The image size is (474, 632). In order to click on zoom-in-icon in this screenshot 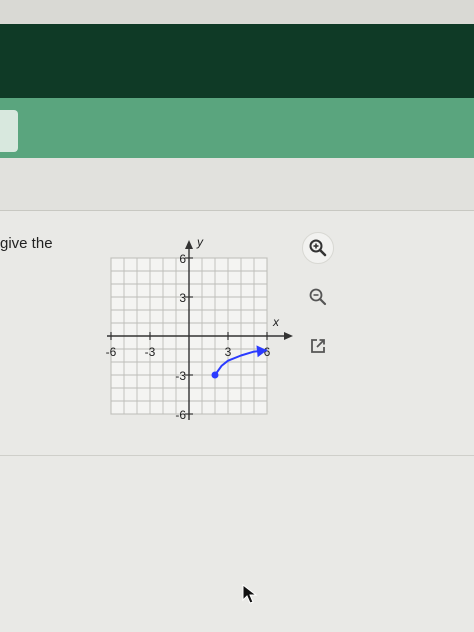, I will do `click(318, 248)`.